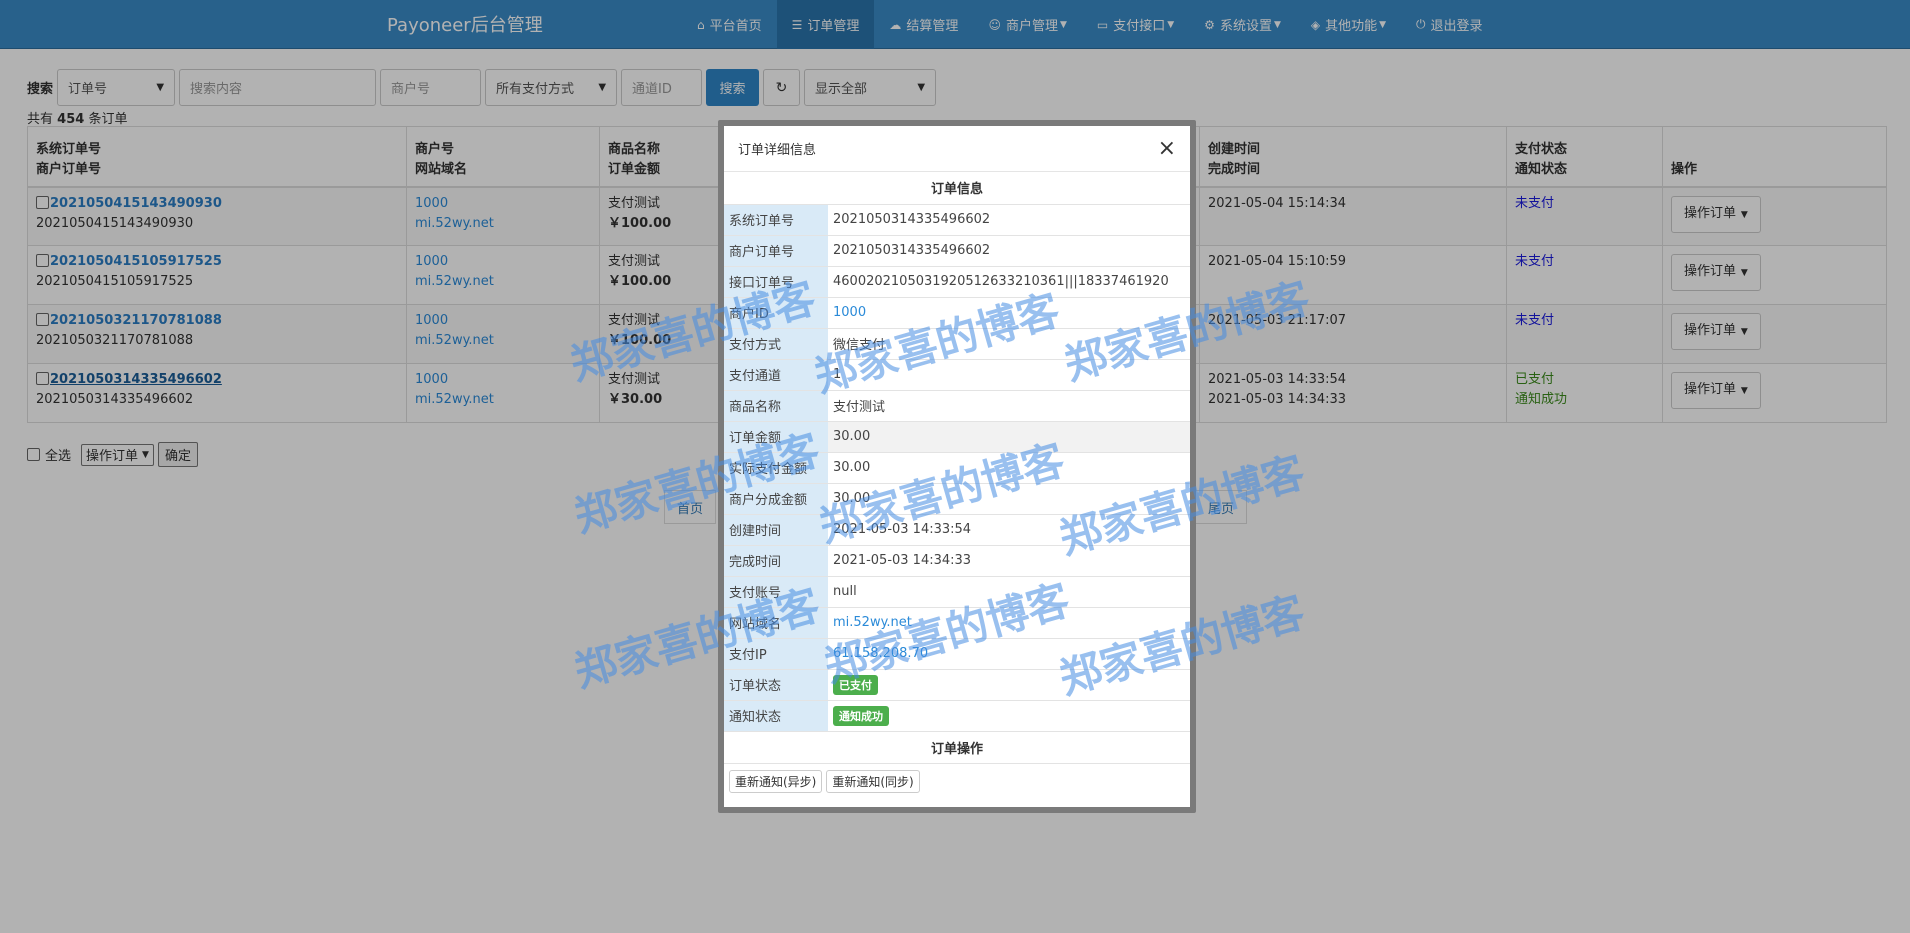 The height and width of the screenshot is (933, 1910). What do you see at coordinates (776, 716) in the screenshot?
I see `detail-key: 通知状态` at bounding box center [776, 716].